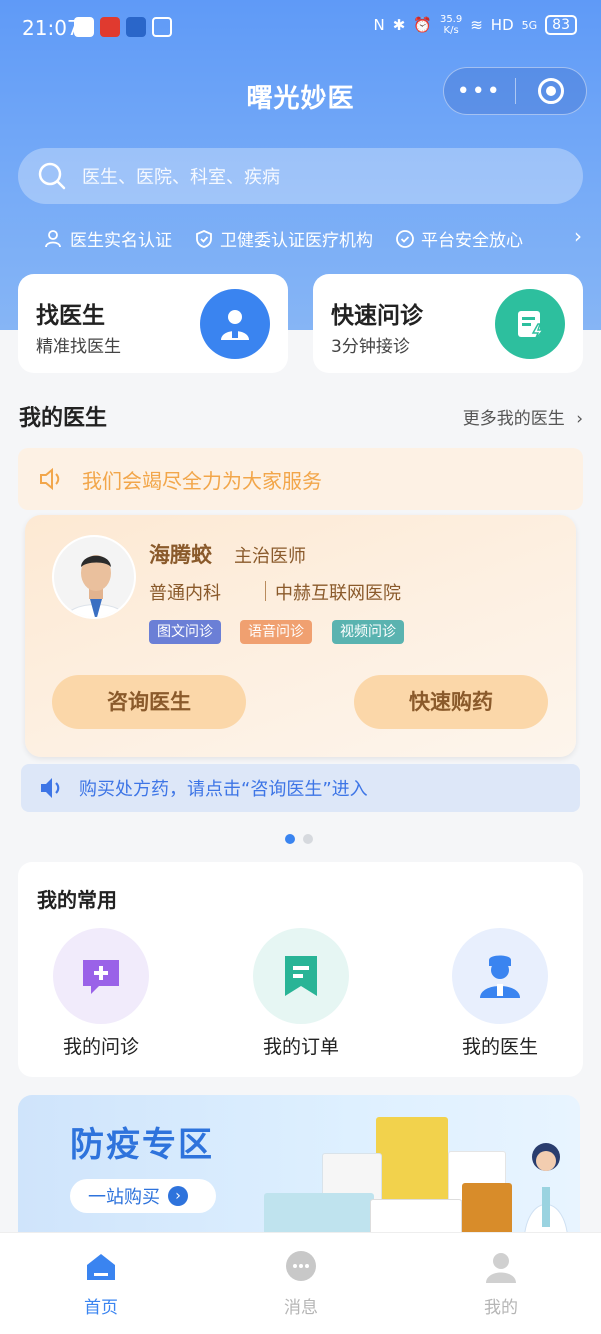 This screenshot has width=601, height=1334. I want to click on close-button, so click(551, 91).